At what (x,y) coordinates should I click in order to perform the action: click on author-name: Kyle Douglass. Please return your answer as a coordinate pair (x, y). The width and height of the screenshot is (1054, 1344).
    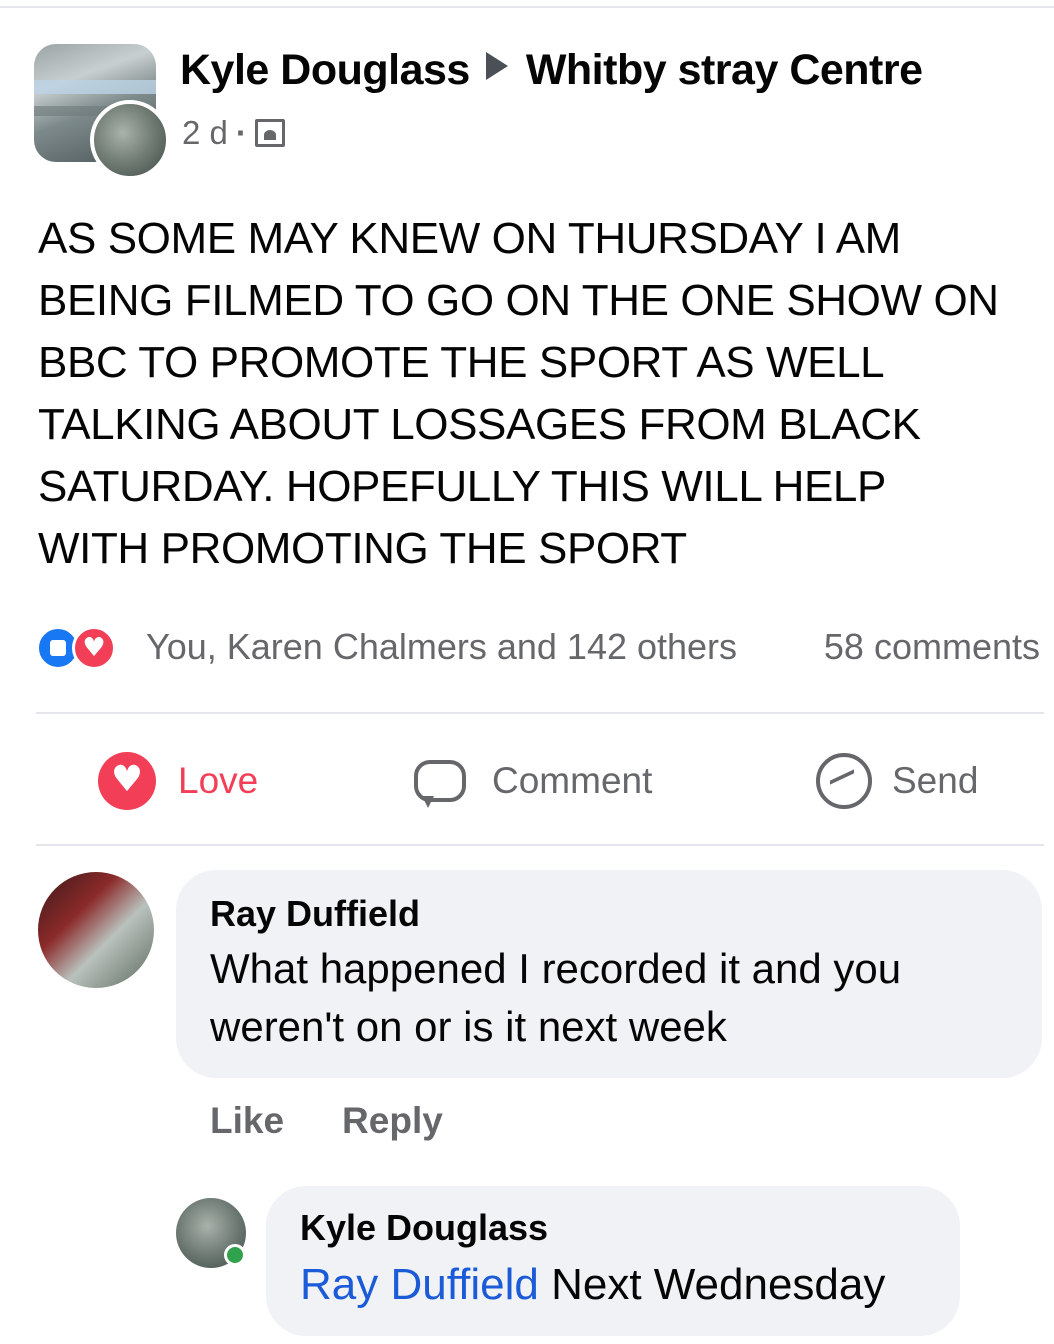
    Looking at the image, I should click on (325, 70).